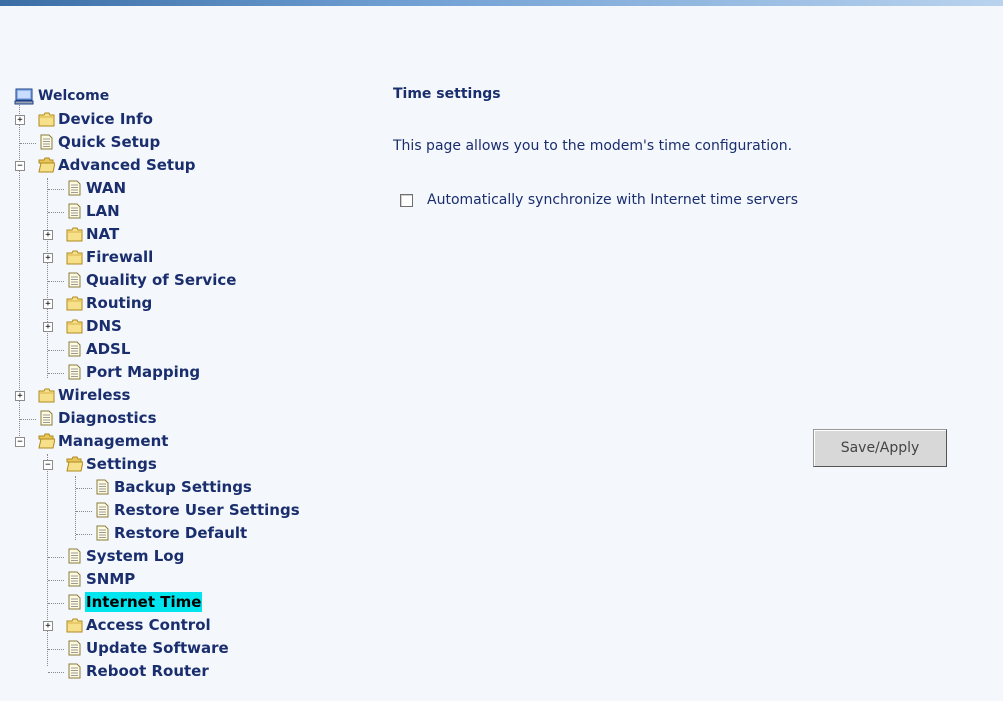 The height and width of the screenshot is (701, 1003). I want to click on tree-label: Restore User Settings, so click(207, 510).